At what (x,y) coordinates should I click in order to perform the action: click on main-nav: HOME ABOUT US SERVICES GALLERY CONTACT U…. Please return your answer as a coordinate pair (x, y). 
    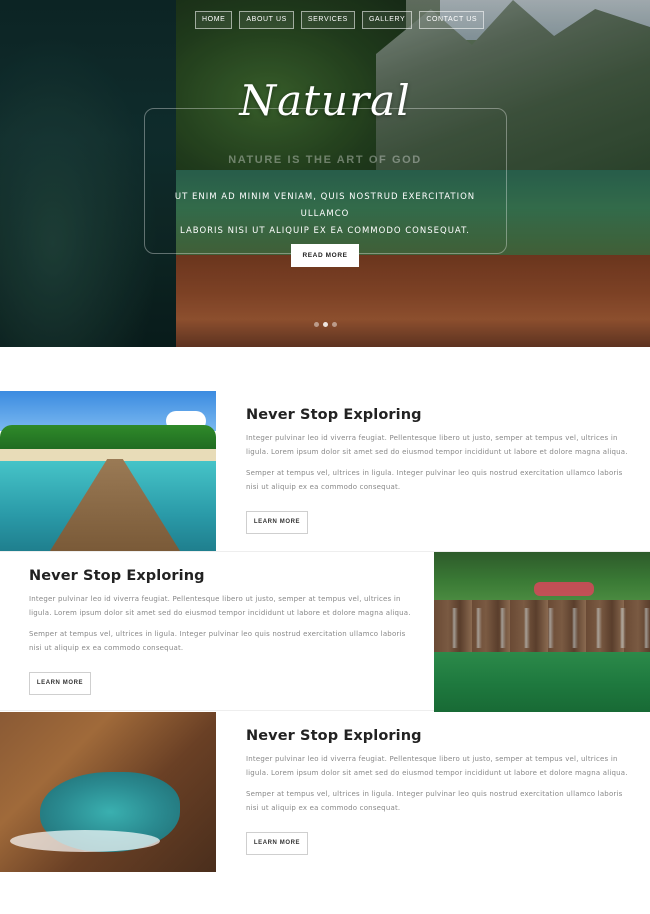
    Looking at the image, I should click on (340, 20).